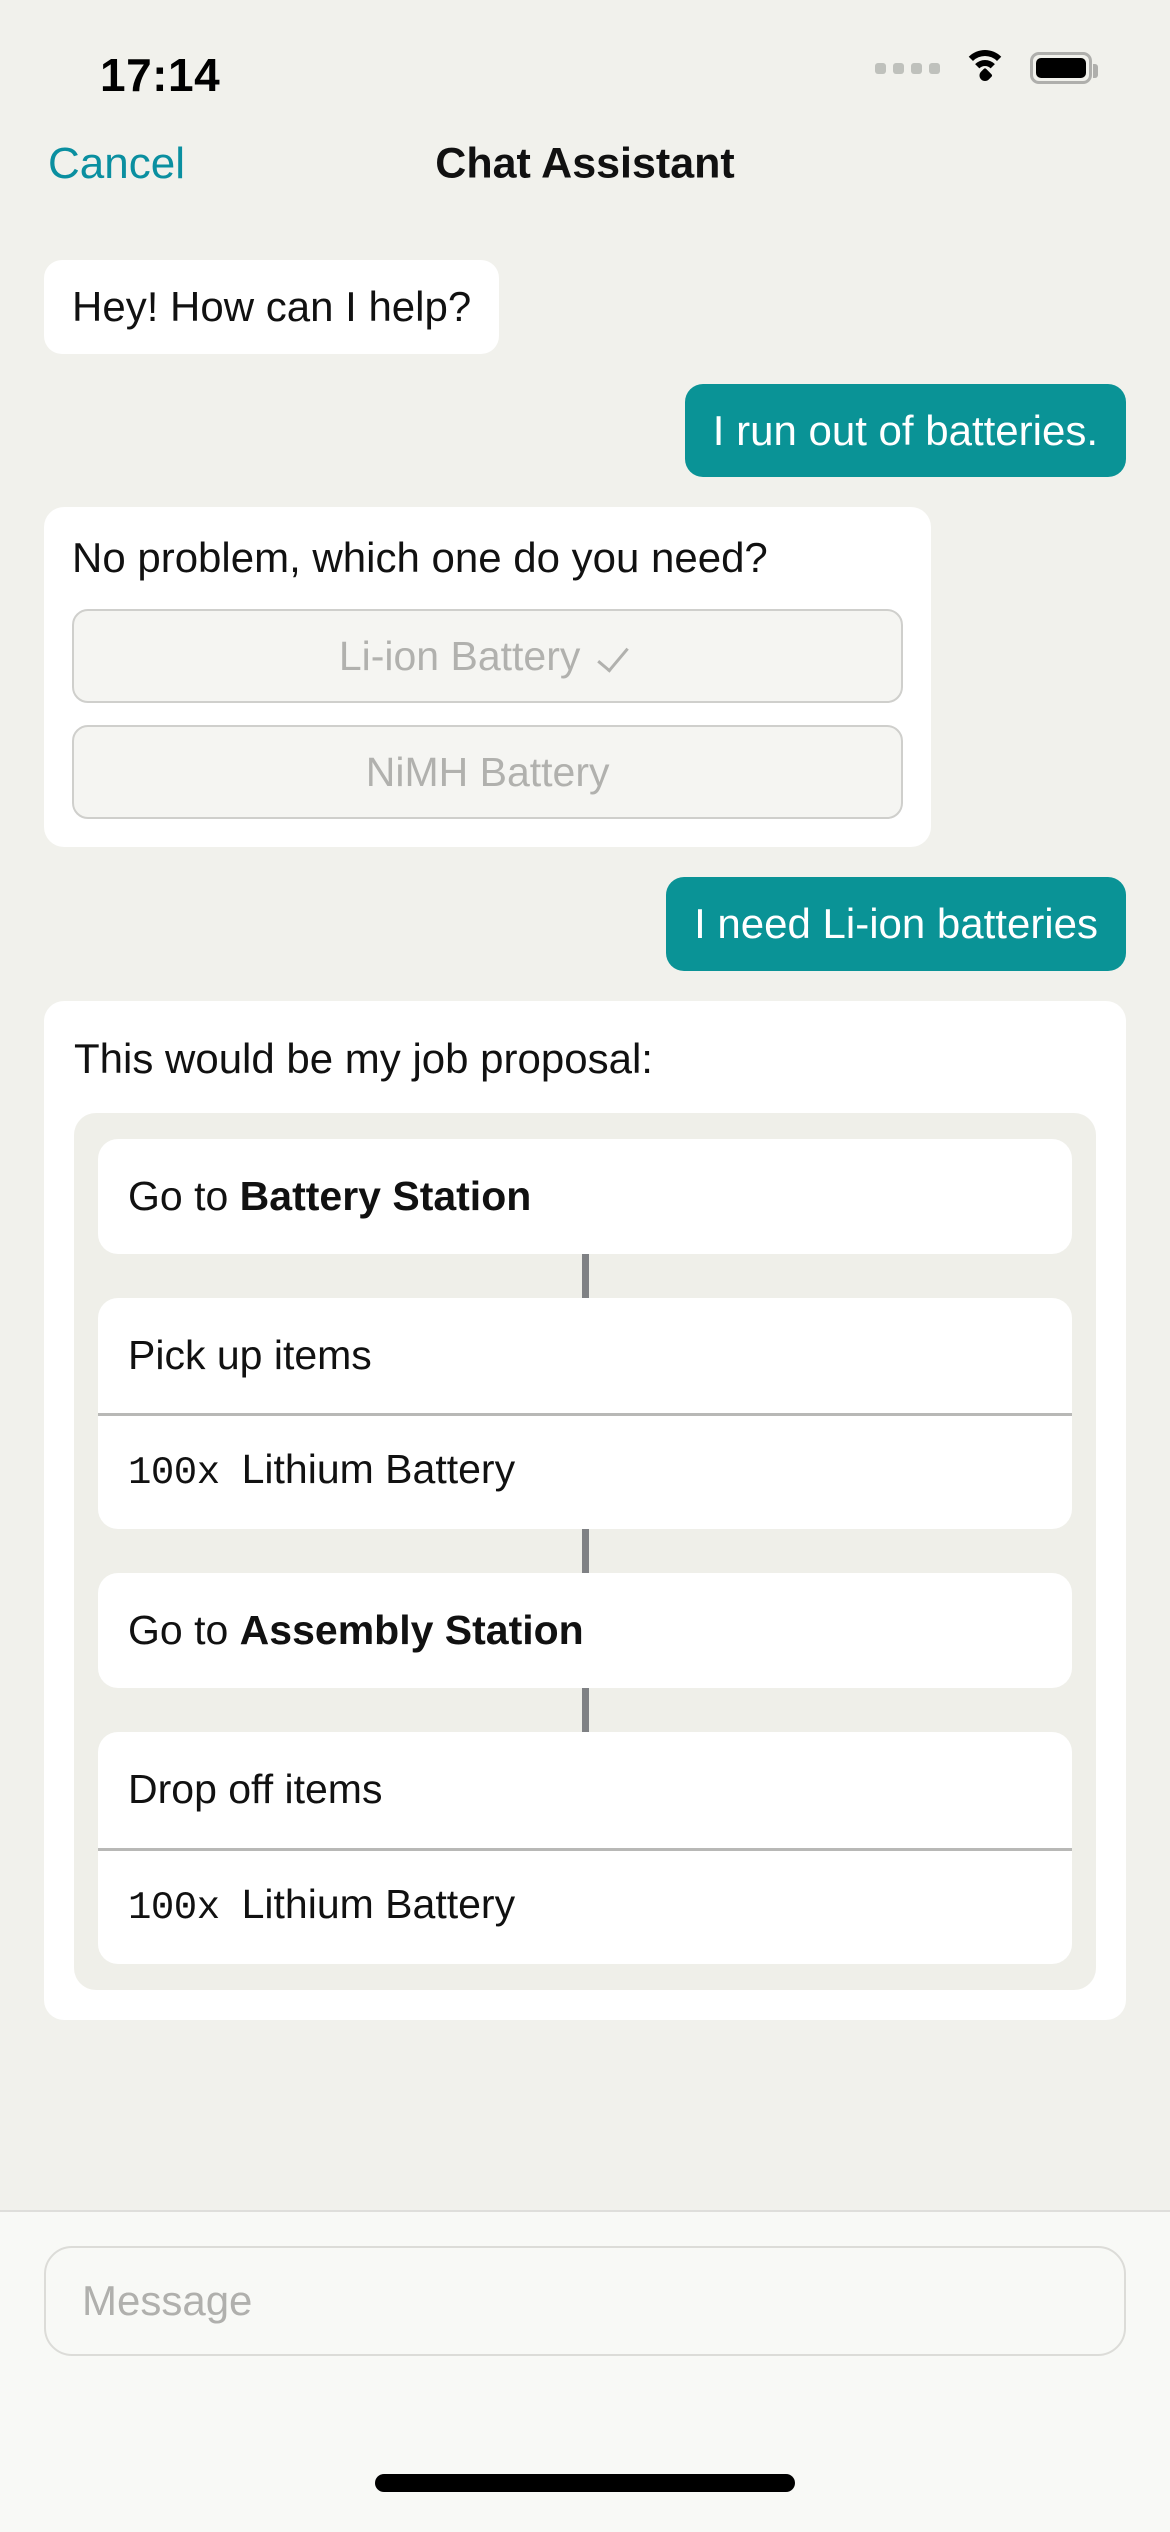 This screenshot has width=1170, height=2532. I want to click on message-input, so click(585, 2301).